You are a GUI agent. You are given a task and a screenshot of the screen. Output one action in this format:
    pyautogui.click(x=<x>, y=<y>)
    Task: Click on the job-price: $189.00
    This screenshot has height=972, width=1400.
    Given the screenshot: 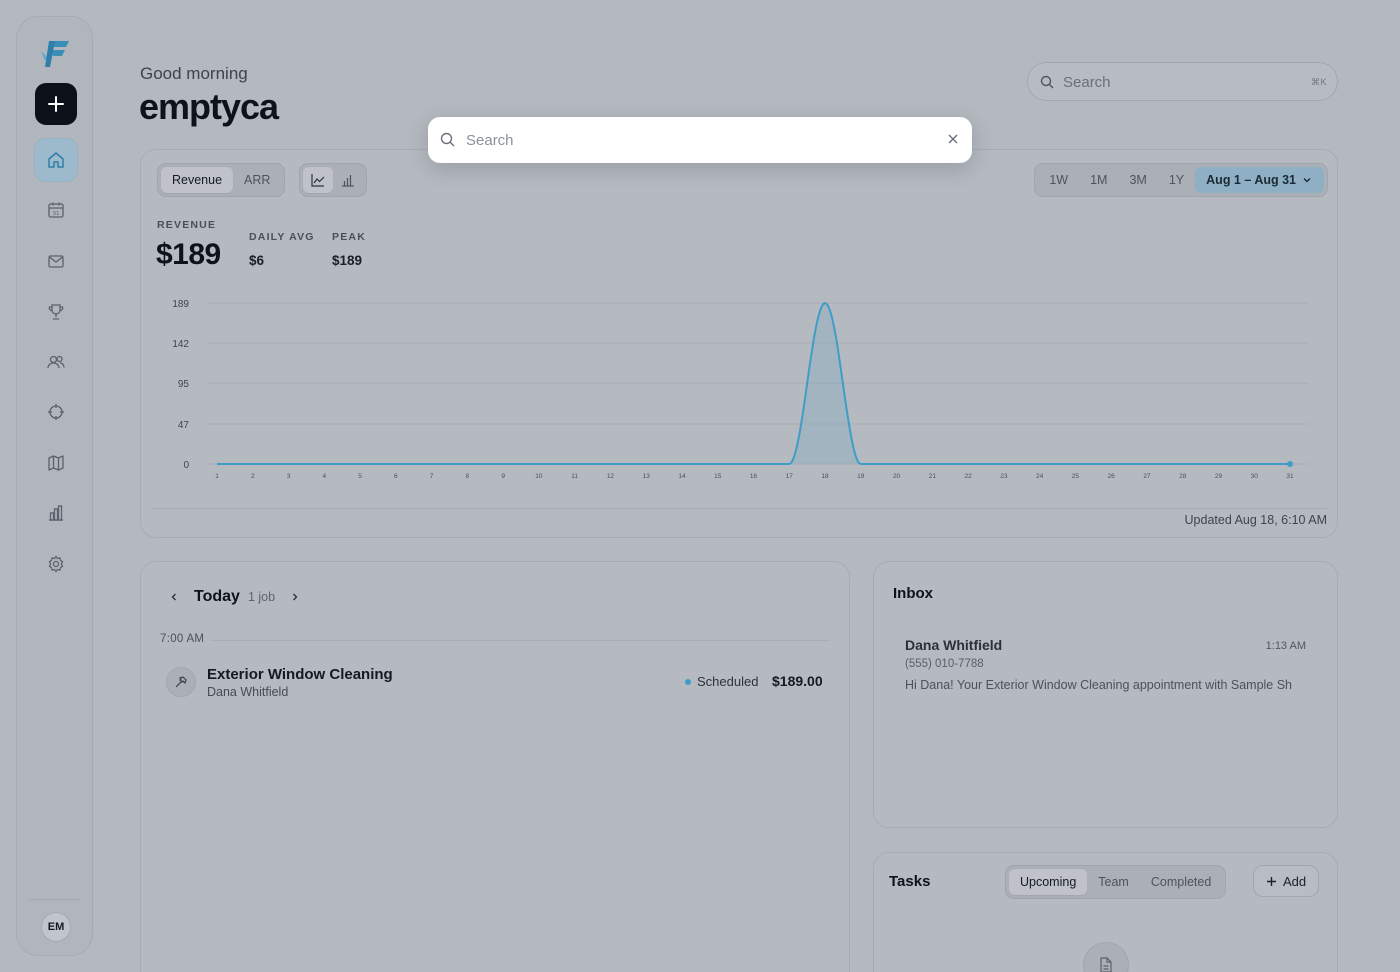 What is the action you would take?
    pyautogui.click(x=797, y=681)
    